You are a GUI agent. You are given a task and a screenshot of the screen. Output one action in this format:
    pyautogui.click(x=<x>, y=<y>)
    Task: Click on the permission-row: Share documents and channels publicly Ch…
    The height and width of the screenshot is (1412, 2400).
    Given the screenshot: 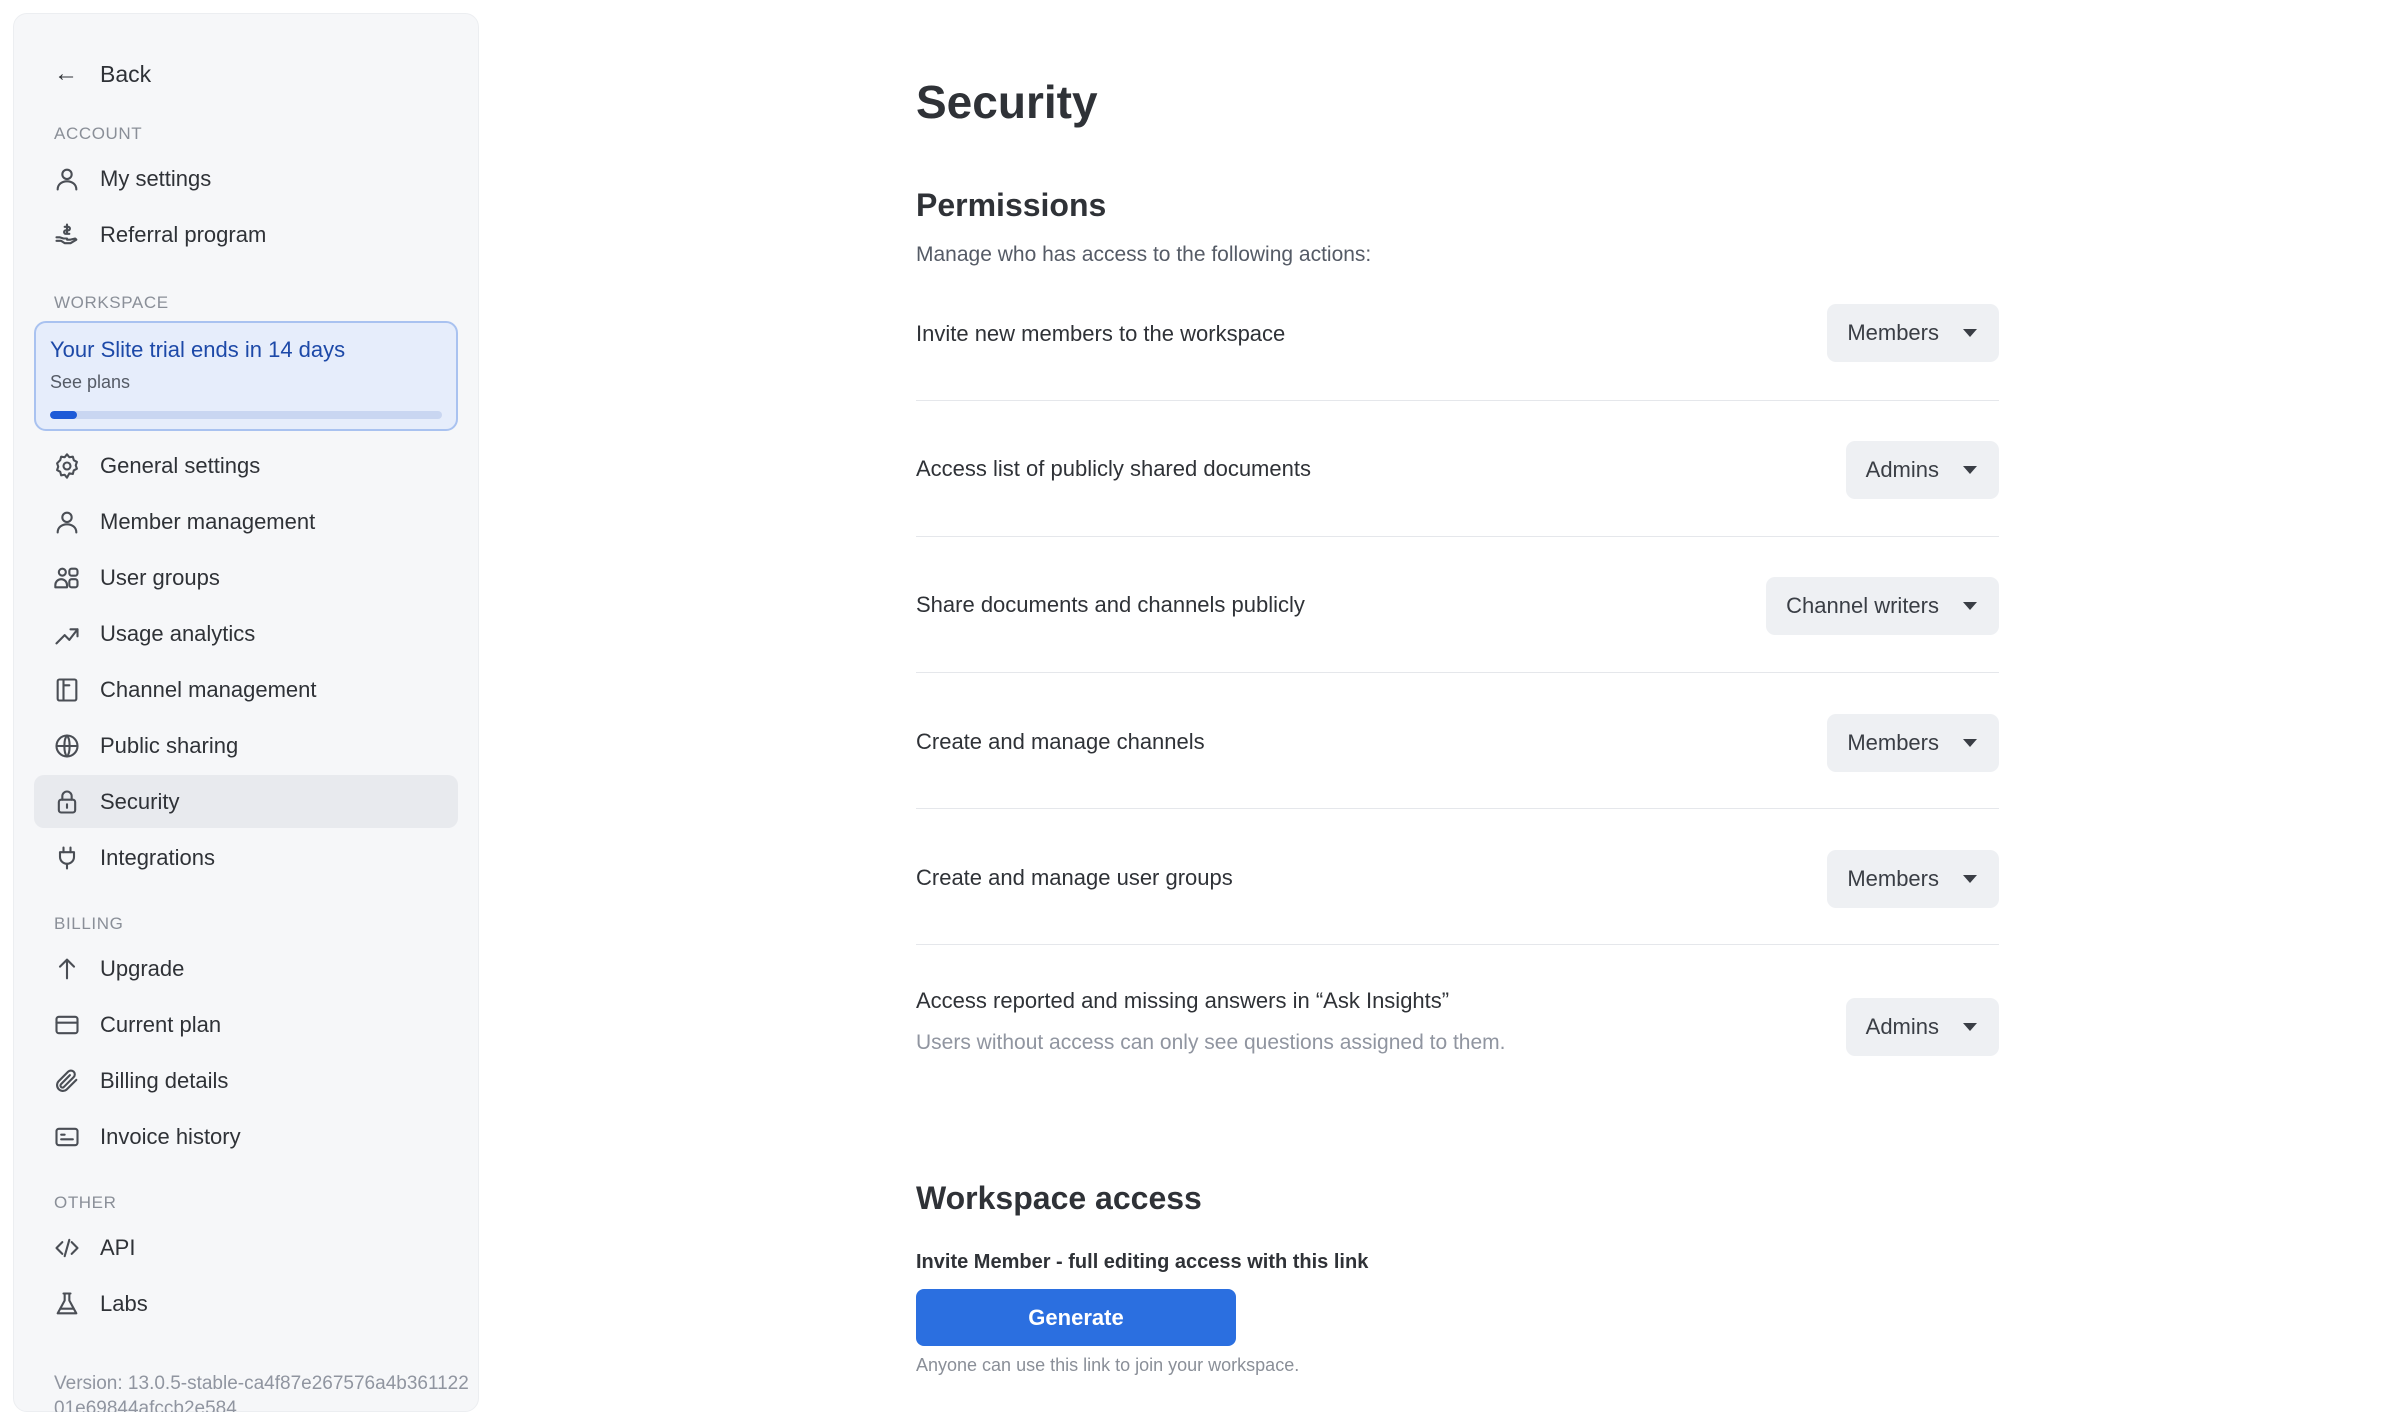 What is the action you would take?
    pyautogui.click(x=1457, y=605)
    